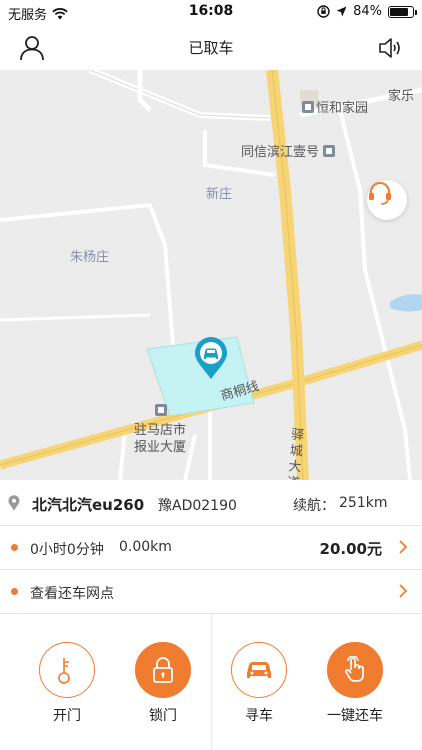 This screenshot has height=750, width=422. Describe the element at coordinates (163, 716) in the screenshot. I see `lock-door-label: 锁门` at that location.